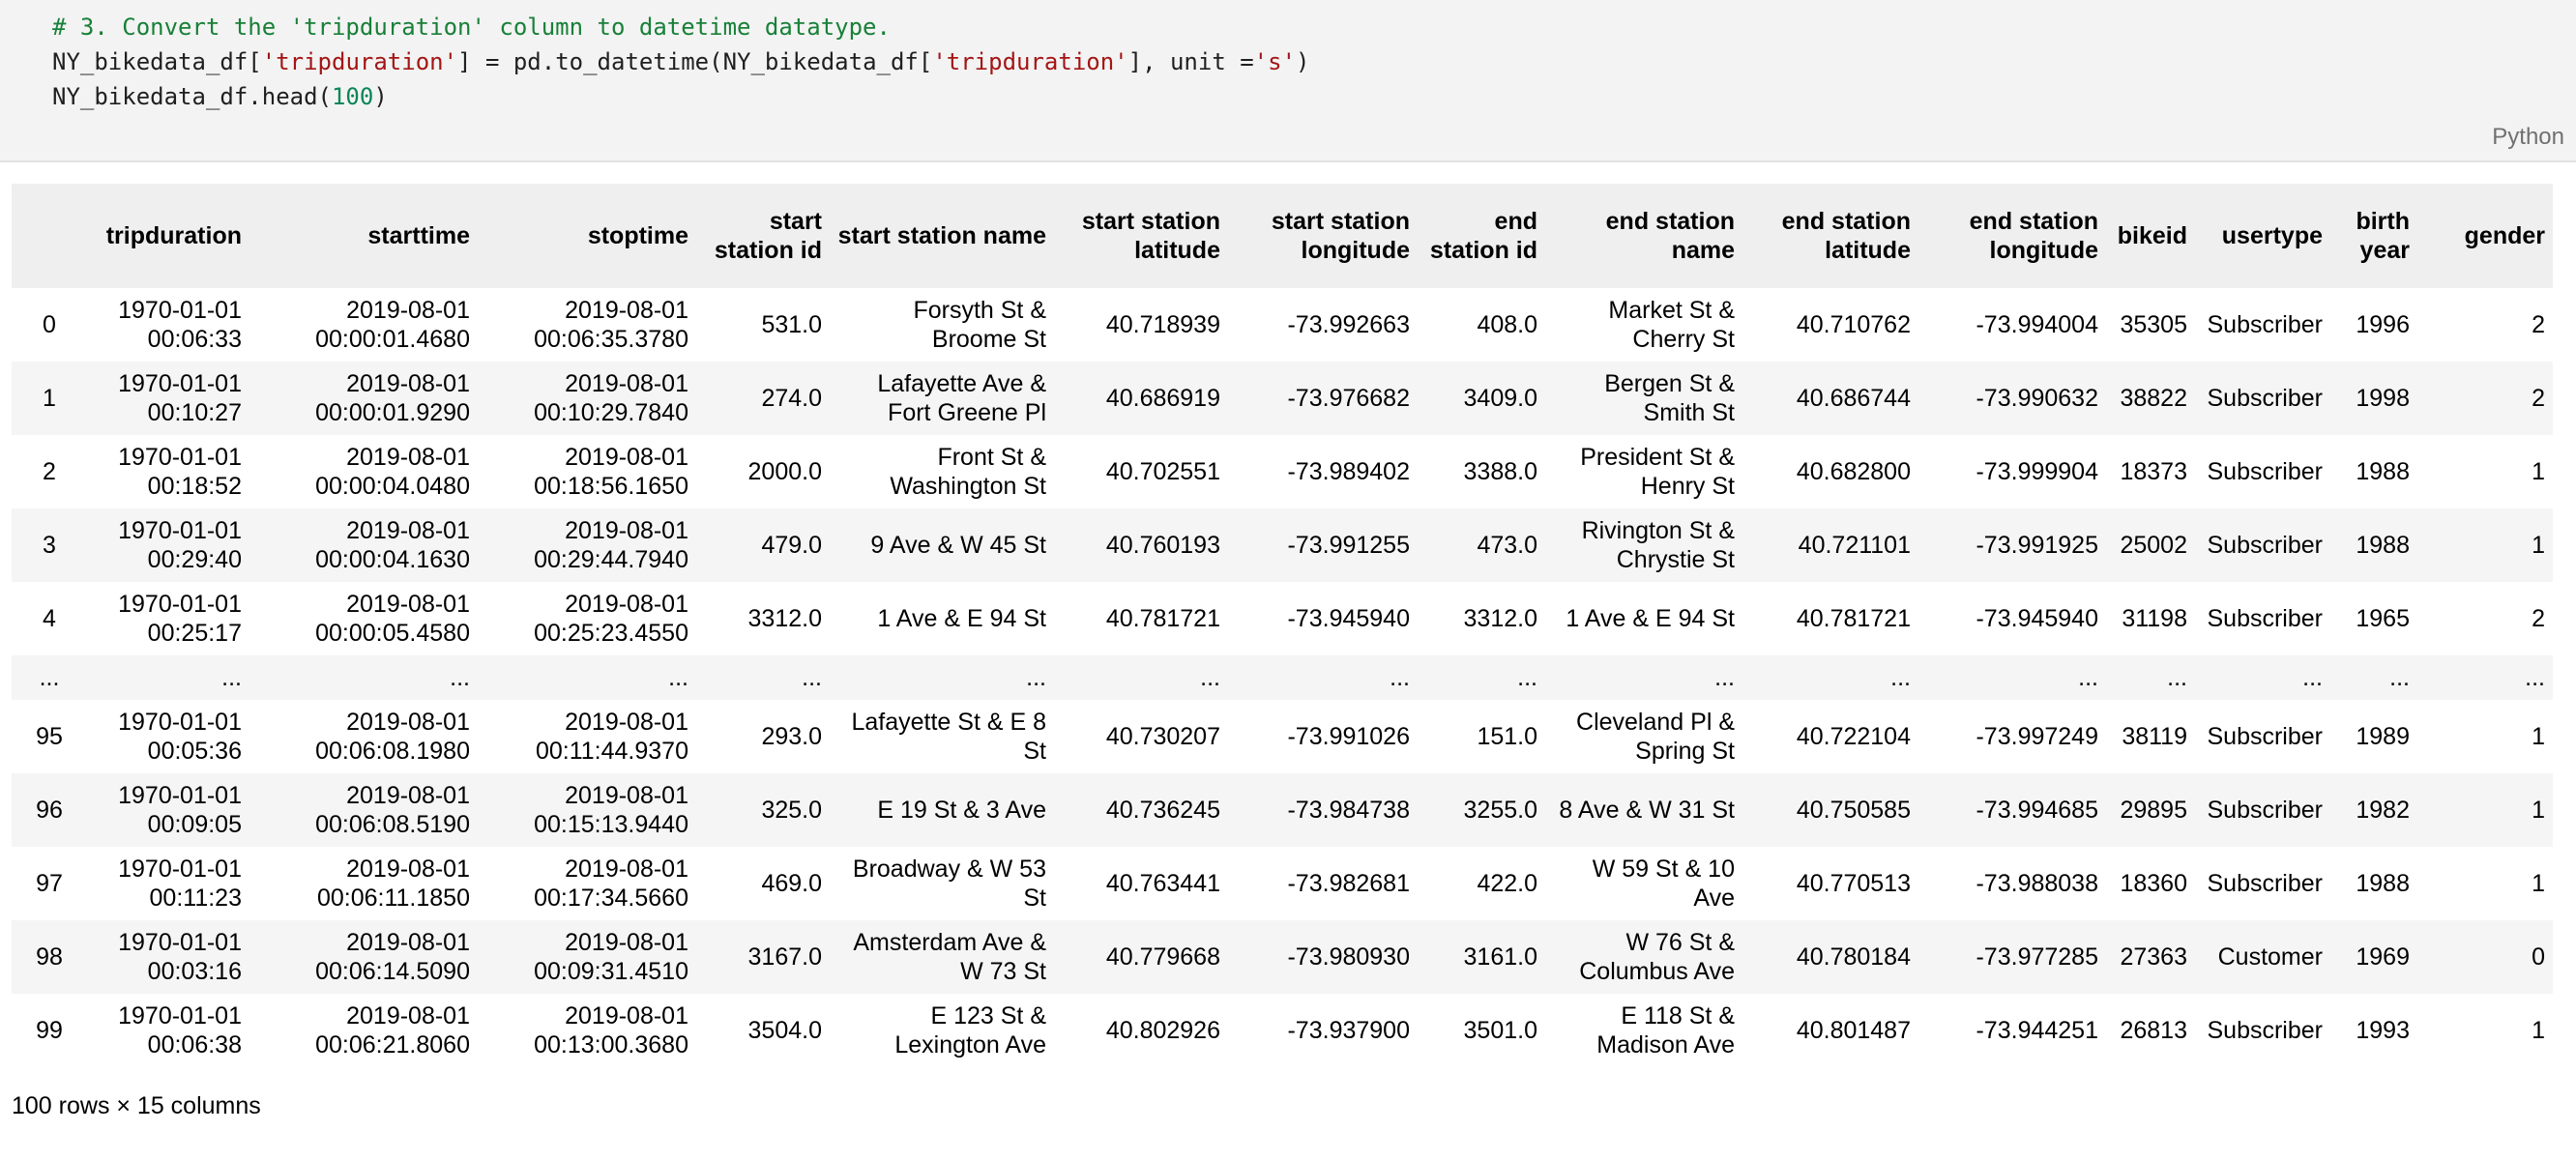 This screenshot has width=2576, height=1160. Describe the element at coordinates (2153, 1030) in the screenshot. I see `table-cell: 26813` at that location.